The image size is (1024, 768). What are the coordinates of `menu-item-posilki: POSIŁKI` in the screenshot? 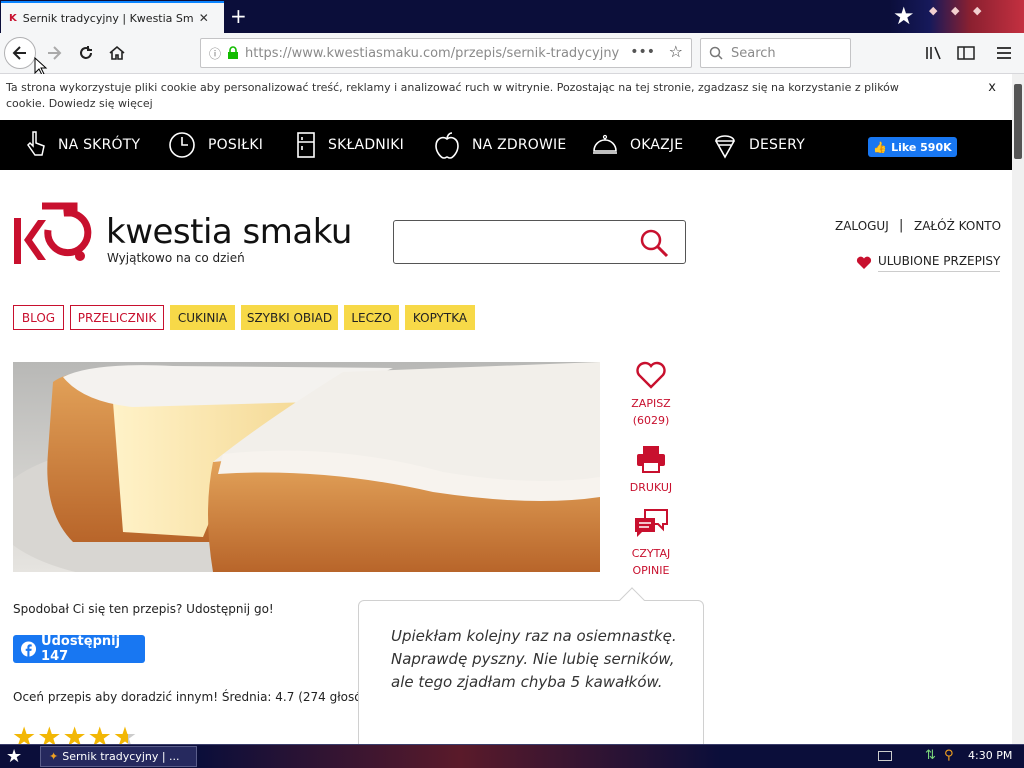 It's located at (215, 145).